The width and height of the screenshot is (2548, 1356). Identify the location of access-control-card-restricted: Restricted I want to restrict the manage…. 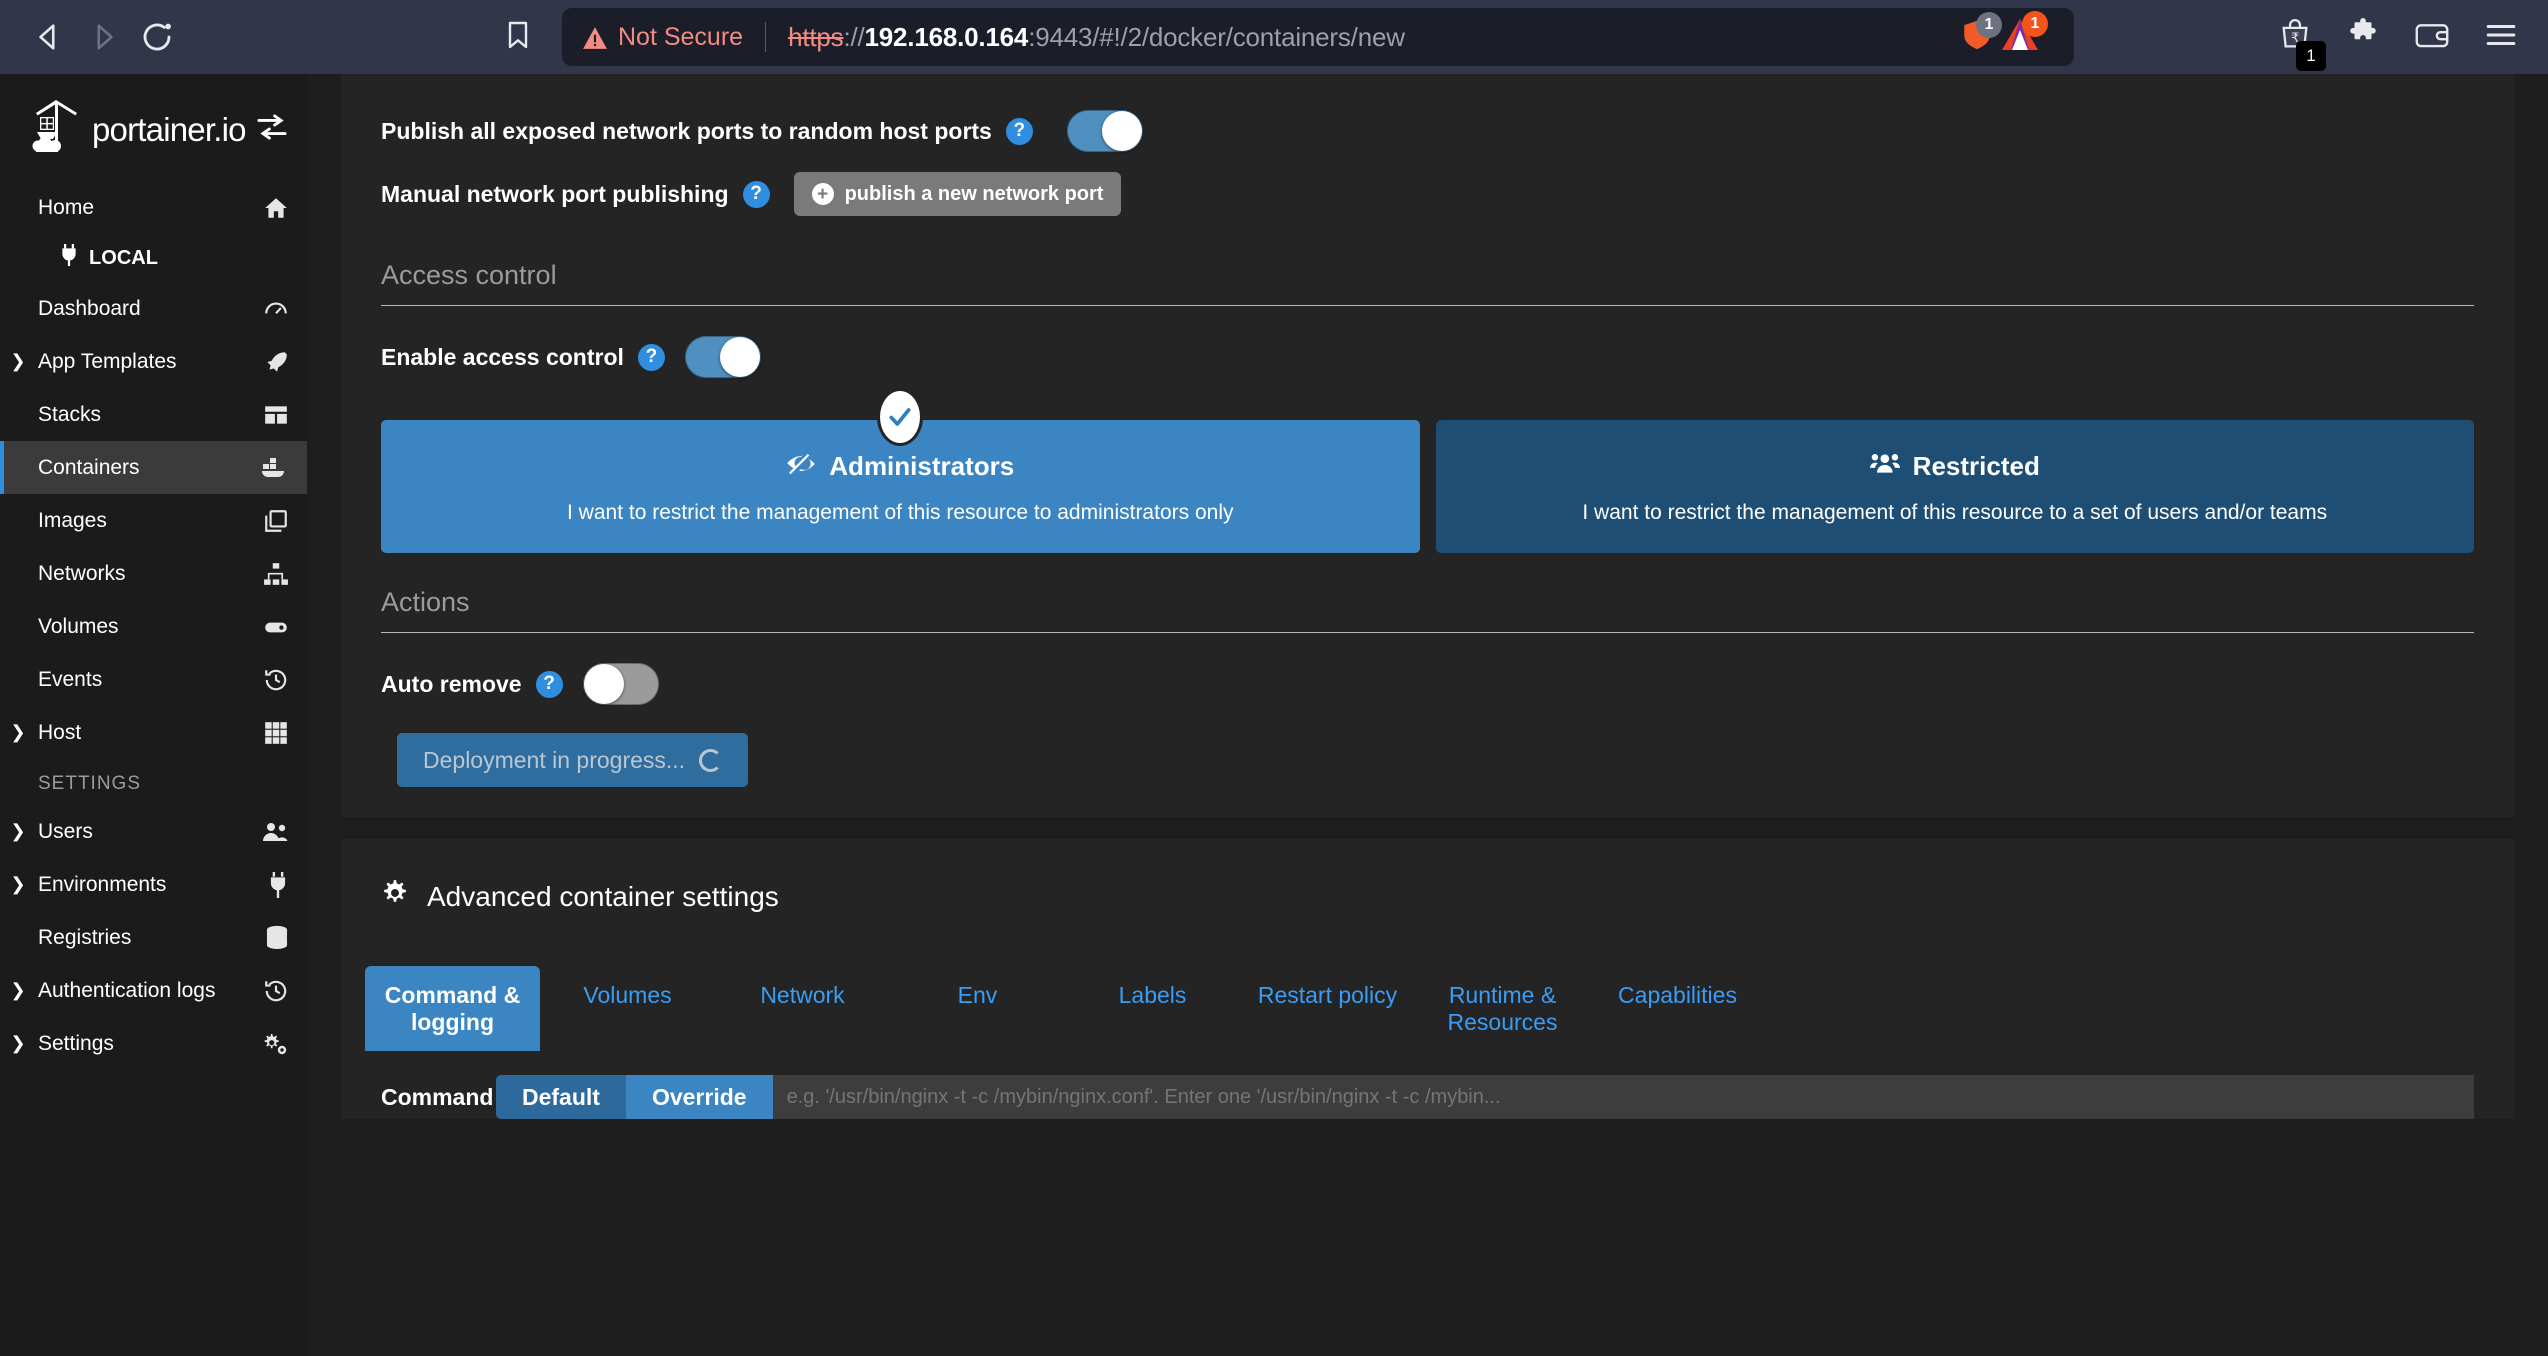
(1954, 487).